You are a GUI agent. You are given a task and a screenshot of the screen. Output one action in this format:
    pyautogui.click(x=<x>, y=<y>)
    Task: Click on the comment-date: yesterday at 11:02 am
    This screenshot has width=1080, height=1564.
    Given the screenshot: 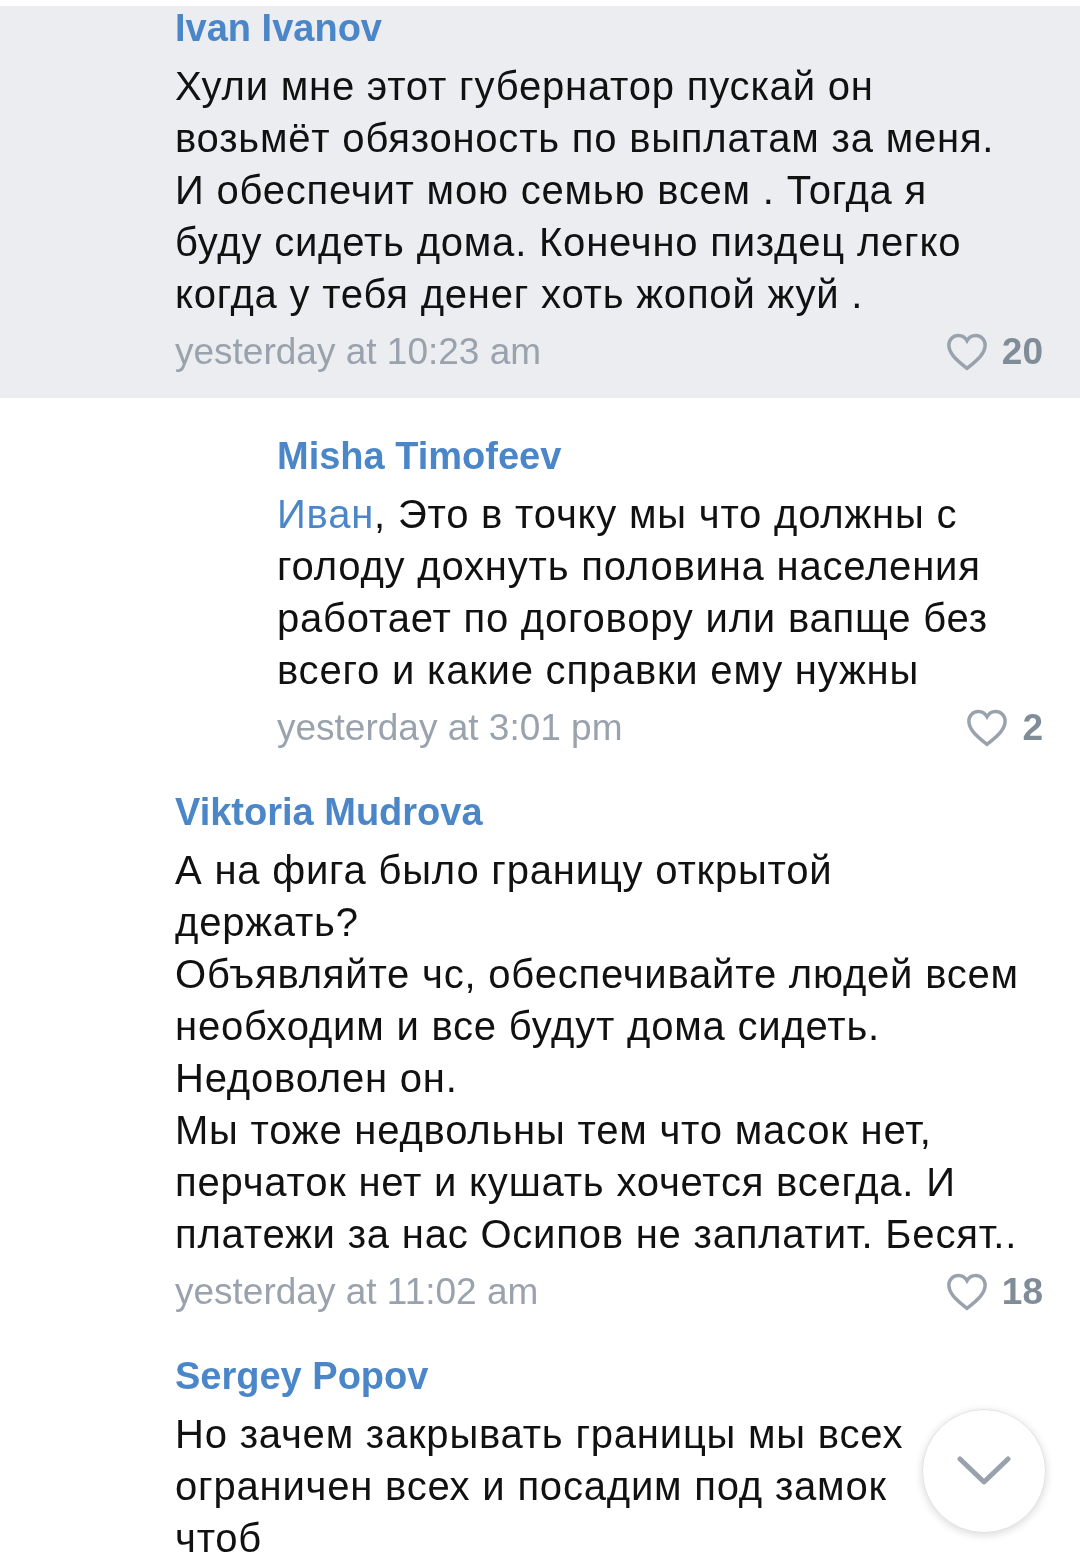 What is the action you would take?
    pyautogui.click(x=357, y=1292)
    